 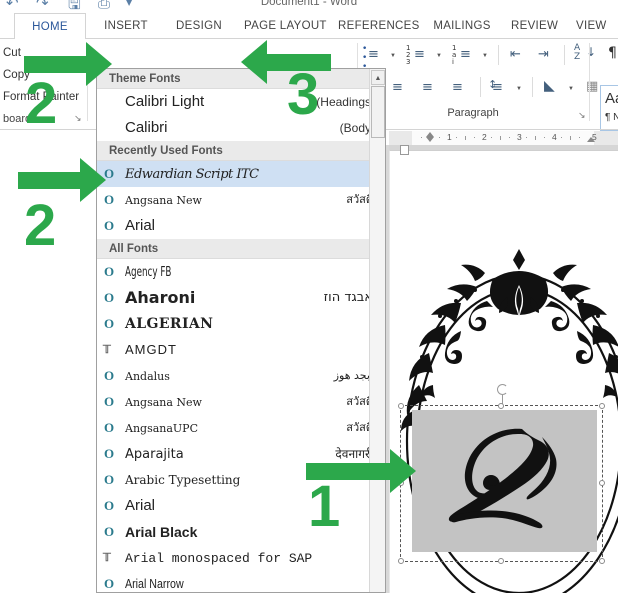 I want to click on font-item-name: AMGDT, so click(x=151, y=349).